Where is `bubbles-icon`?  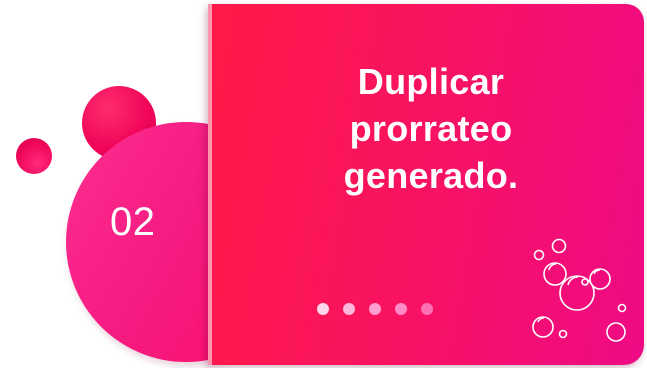 bubbles-icon is located at coordinates (579, 290).